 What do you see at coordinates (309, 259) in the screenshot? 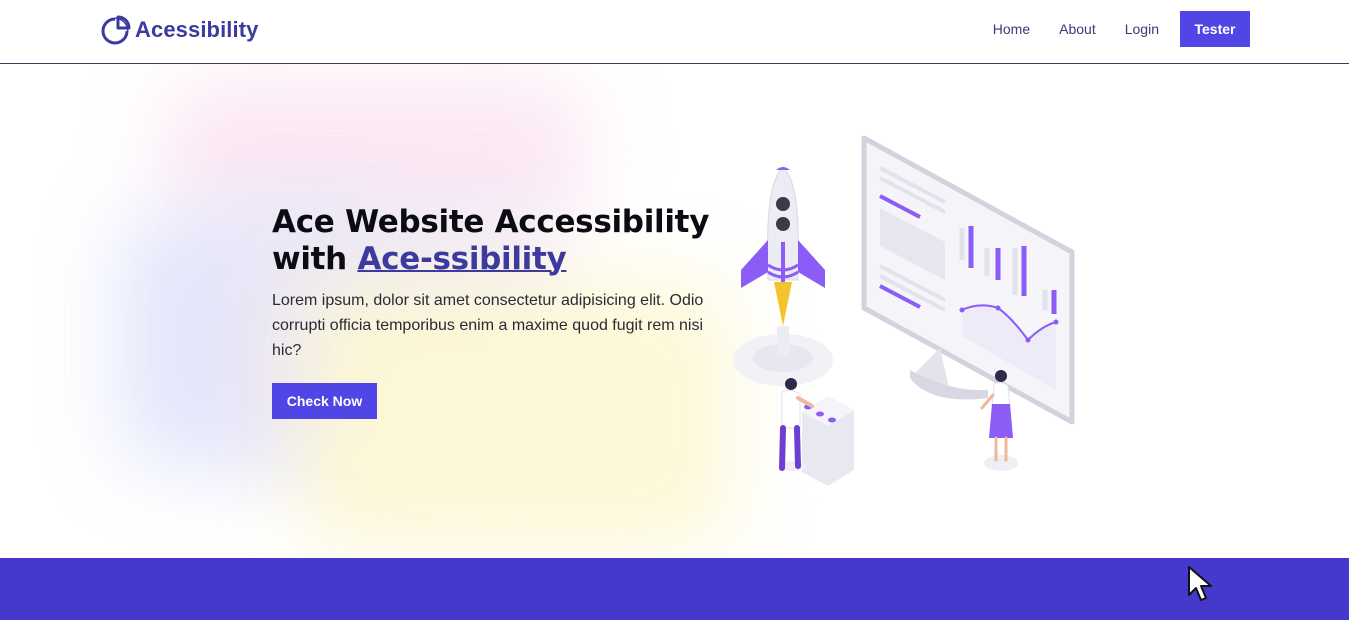
I see `hero-title-with: with` at bounding box center [309, 259].